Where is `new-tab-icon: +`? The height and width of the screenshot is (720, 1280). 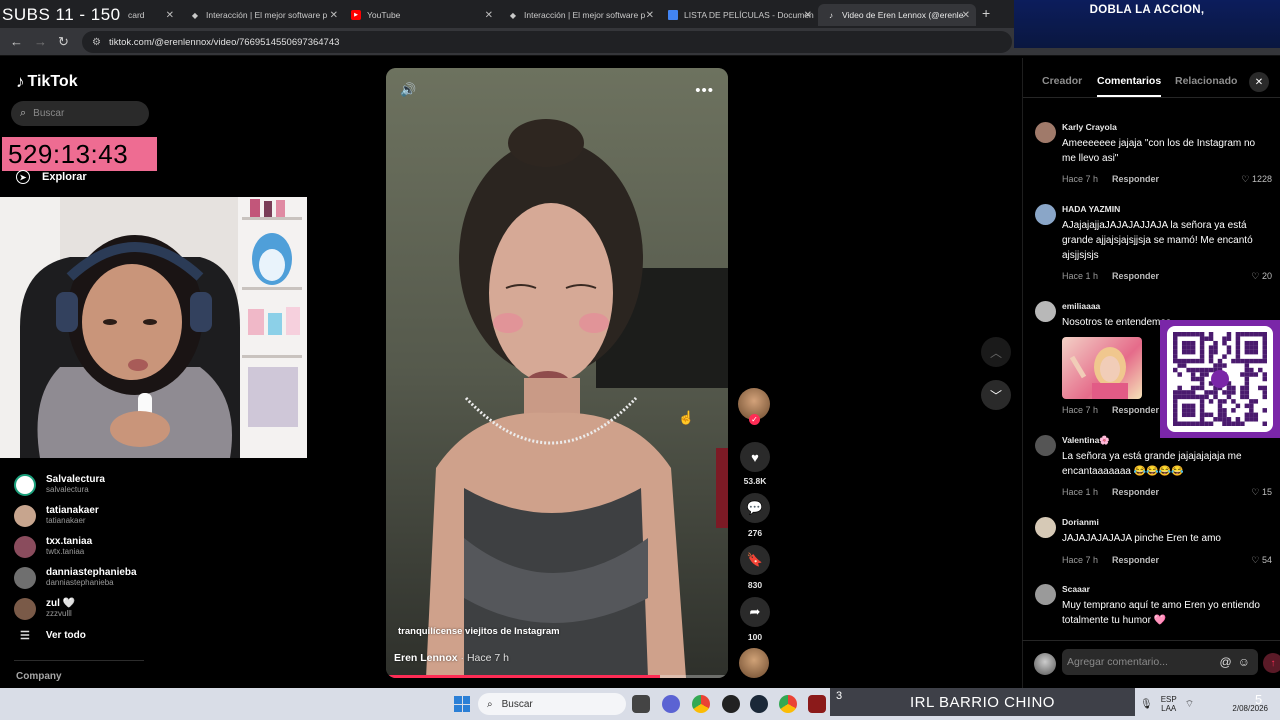 new-tab-icon: + is located at coordinates (986, 13).